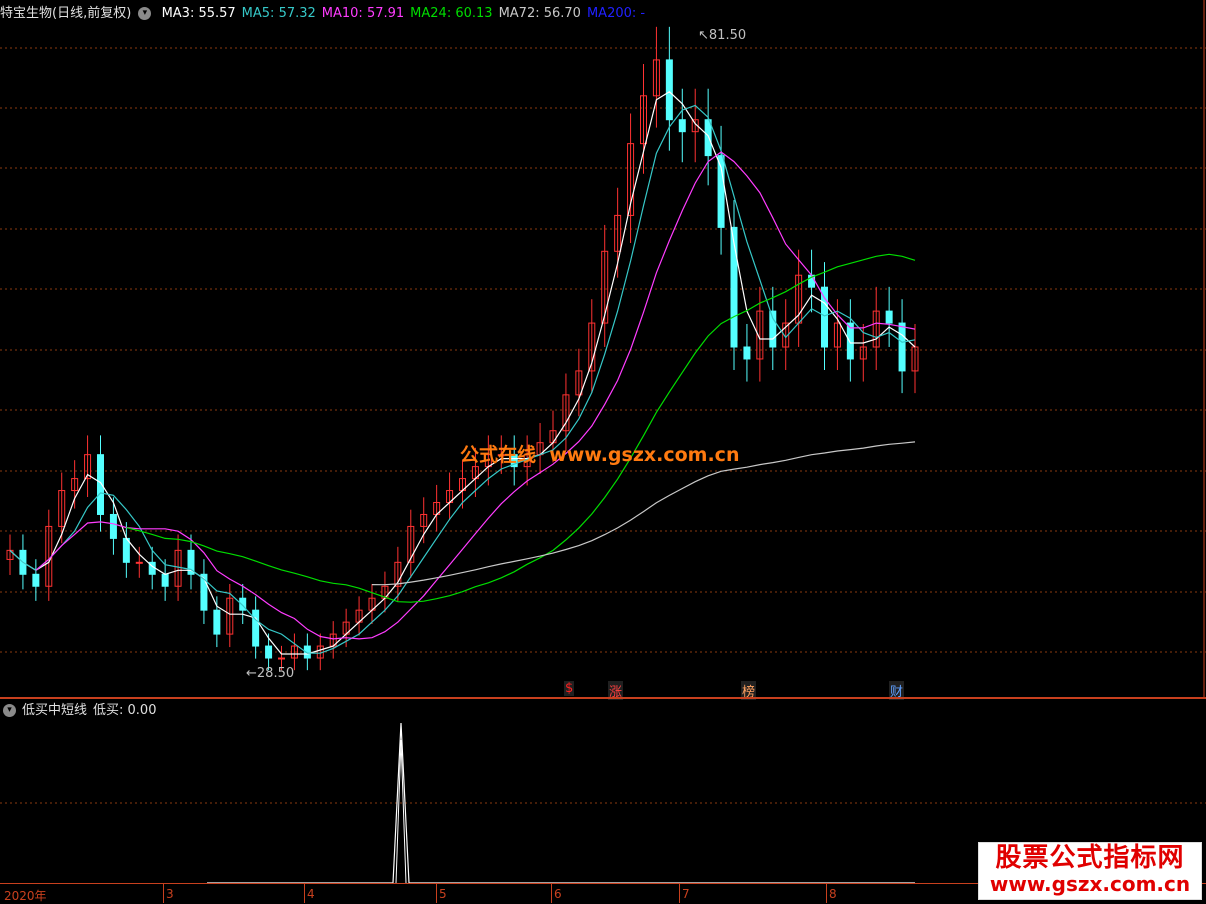  What do you see at coordinates (54, 710) in the screenshot?
I see `sub-indicator-name: 低买中短线` at bounding box center [54, 710].